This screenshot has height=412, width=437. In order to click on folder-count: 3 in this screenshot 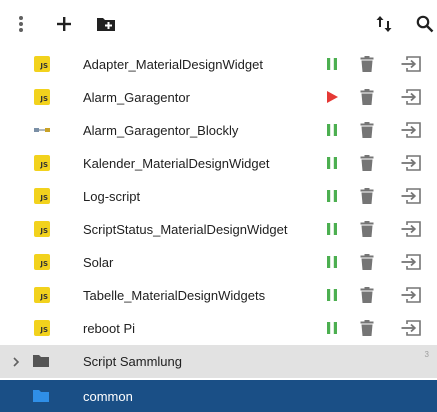, I will do `click(426, 354)`.